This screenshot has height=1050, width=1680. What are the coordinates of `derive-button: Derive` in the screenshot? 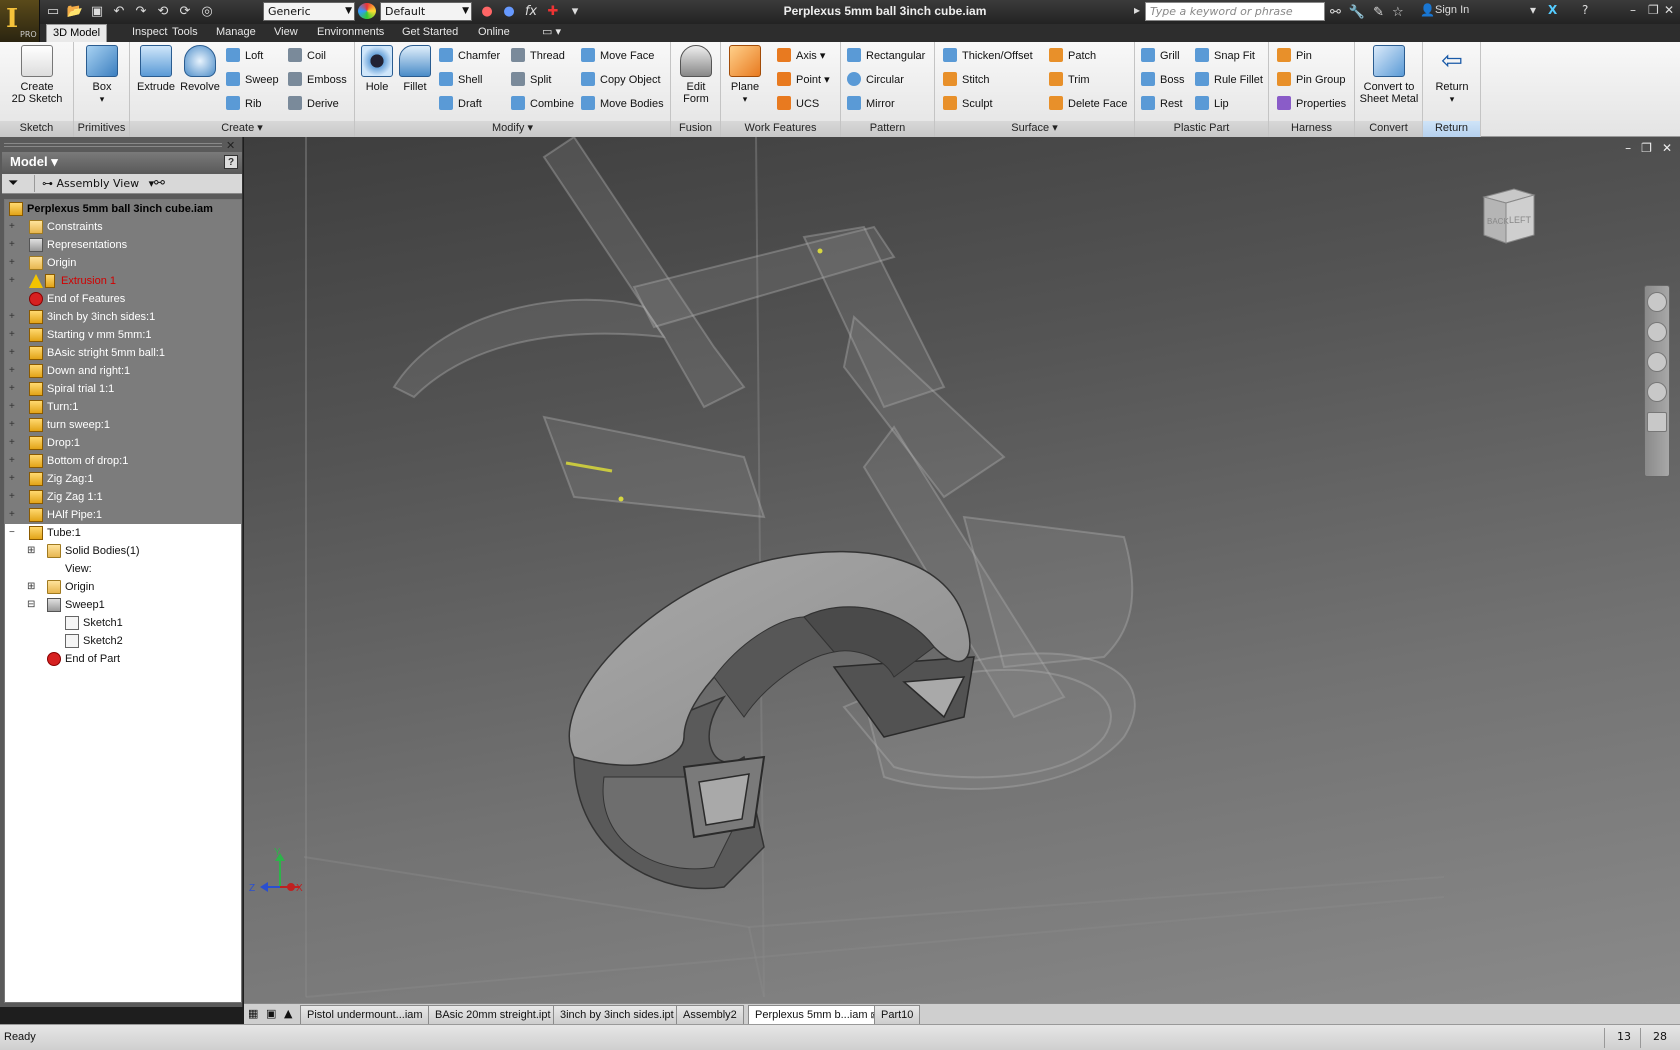 It's located at (313, 104).